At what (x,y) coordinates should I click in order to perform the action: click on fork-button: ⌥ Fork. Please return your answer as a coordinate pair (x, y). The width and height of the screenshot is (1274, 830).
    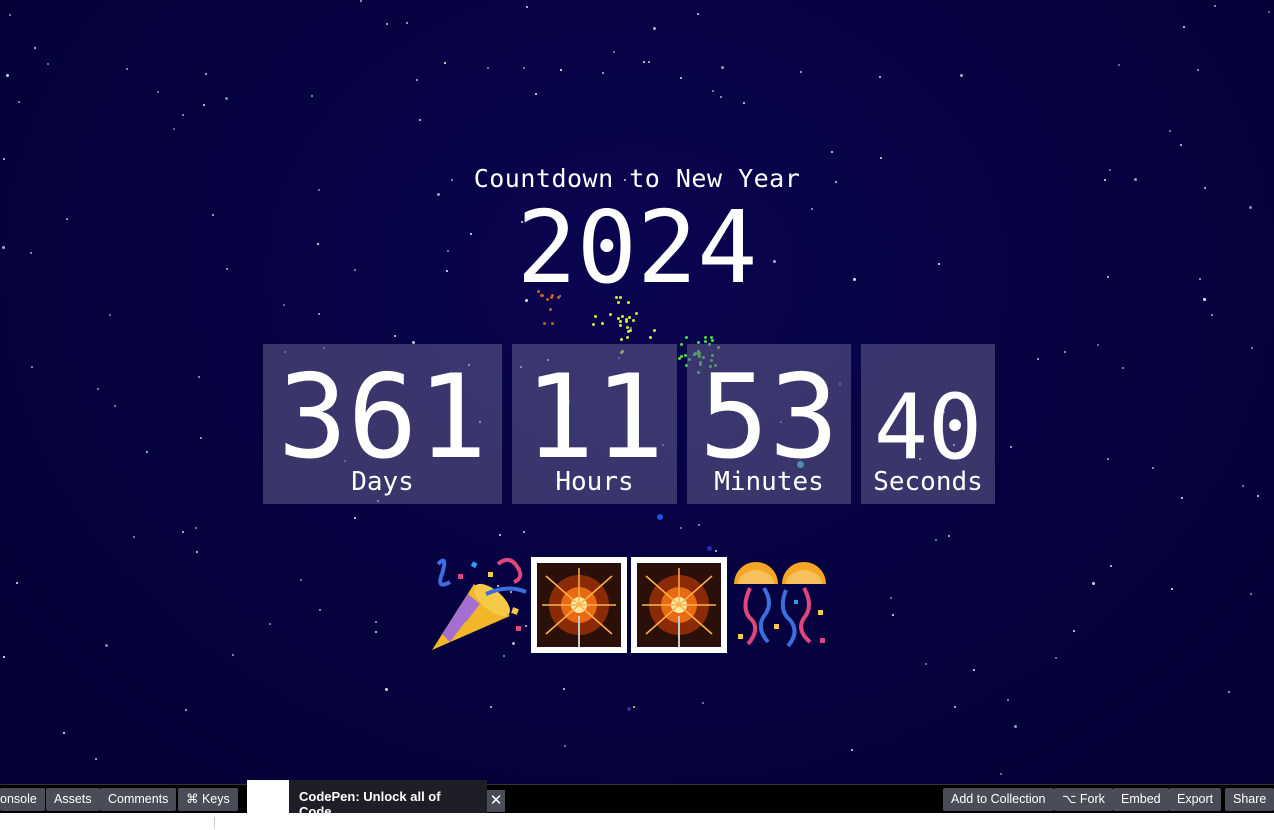
    Looking at the image, I should click on (1083, 799).